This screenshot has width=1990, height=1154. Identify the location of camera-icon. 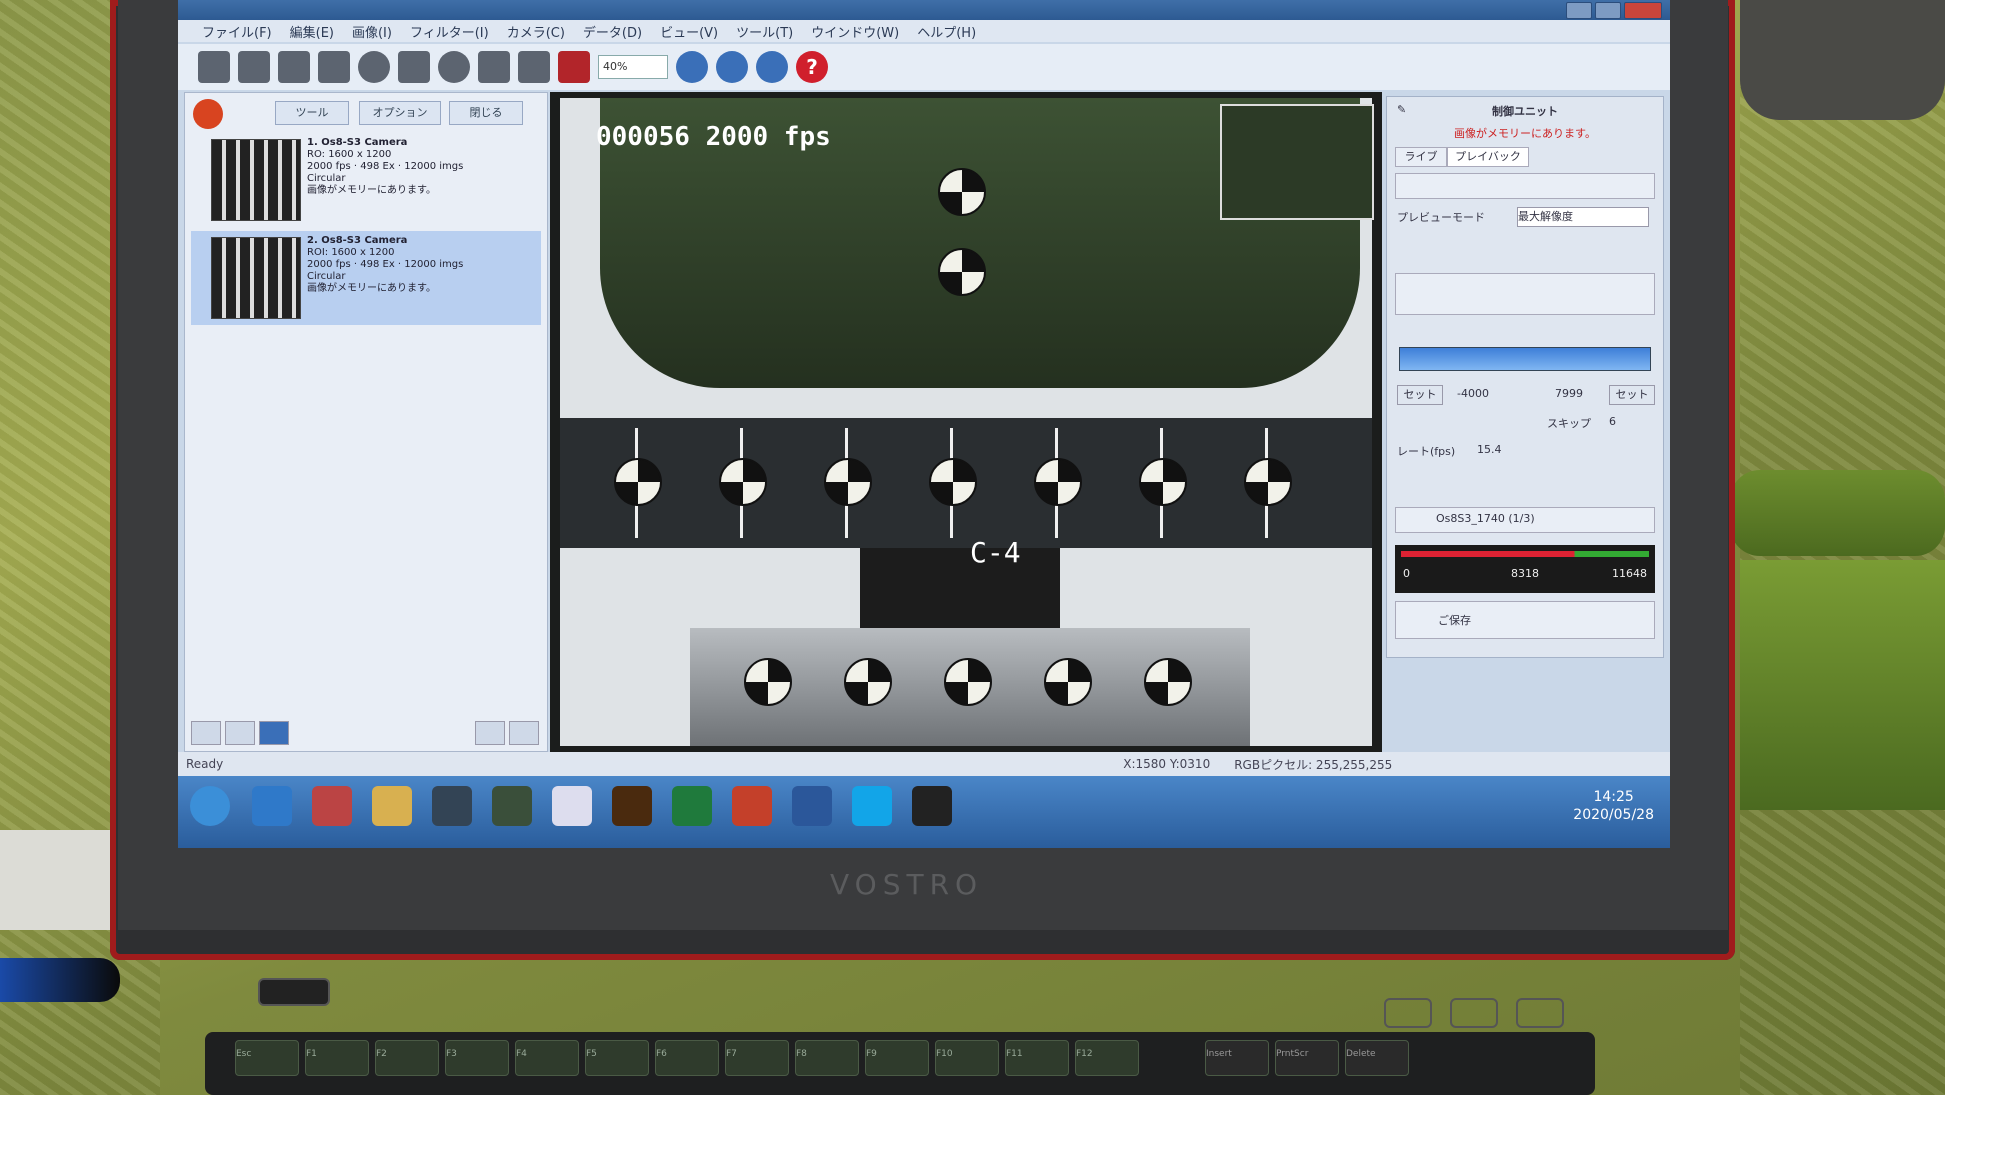
(214, 67).